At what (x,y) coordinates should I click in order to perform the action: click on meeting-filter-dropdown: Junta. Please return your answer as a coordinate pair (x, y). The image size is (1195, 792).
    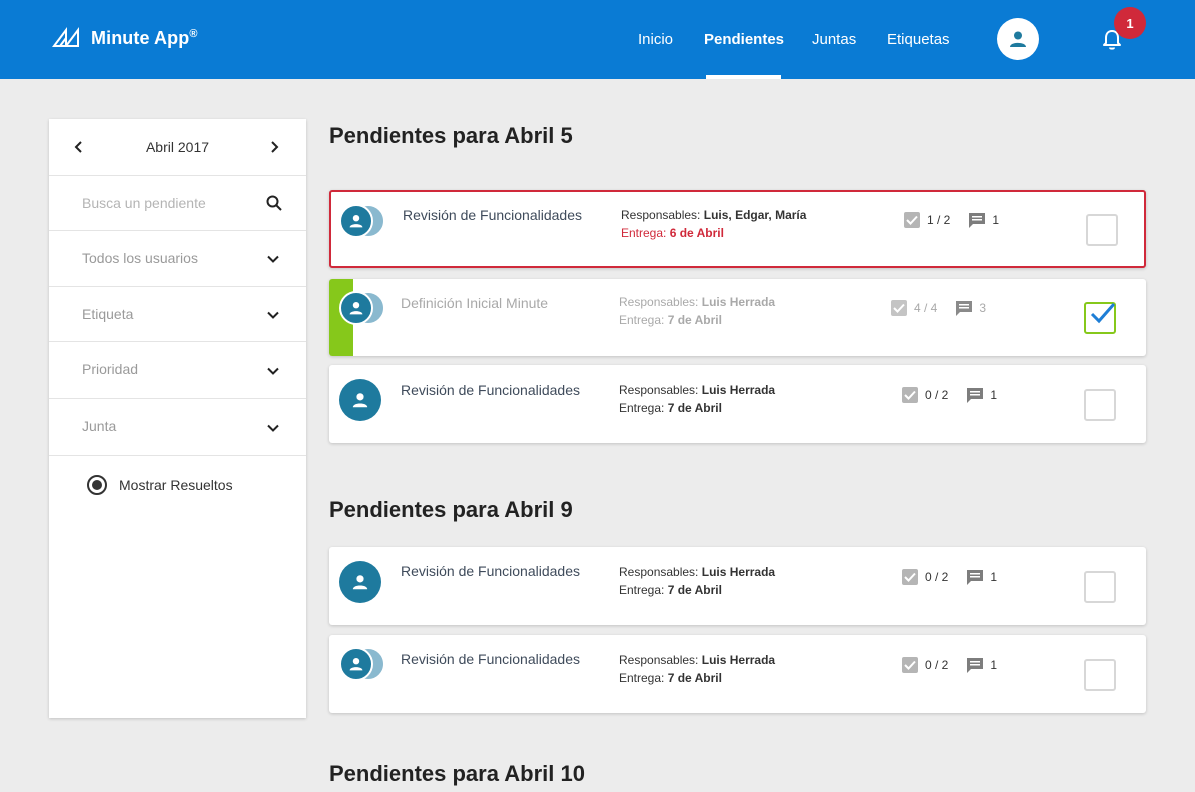
    Looking at the image, I should click on (177, 427).